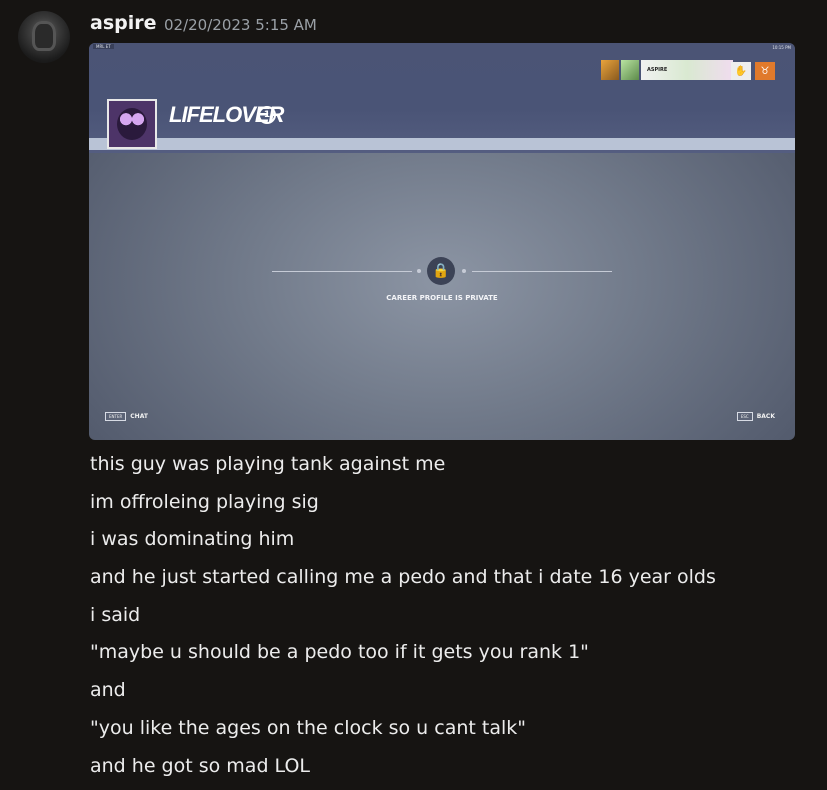 The height and width of the screenshot is (790, 827). What do you see at coordinates (103, 46) in the screenshot?
I see `top-left-indicator: MRL ET` at bounding box center [103, 46].